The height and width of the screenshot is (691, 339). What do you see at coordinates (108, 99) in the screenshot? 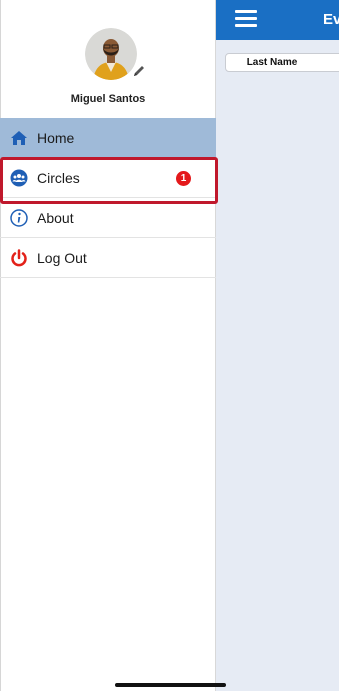
I see `user-name: Miguel Santos` at bounding box center [108, 99].